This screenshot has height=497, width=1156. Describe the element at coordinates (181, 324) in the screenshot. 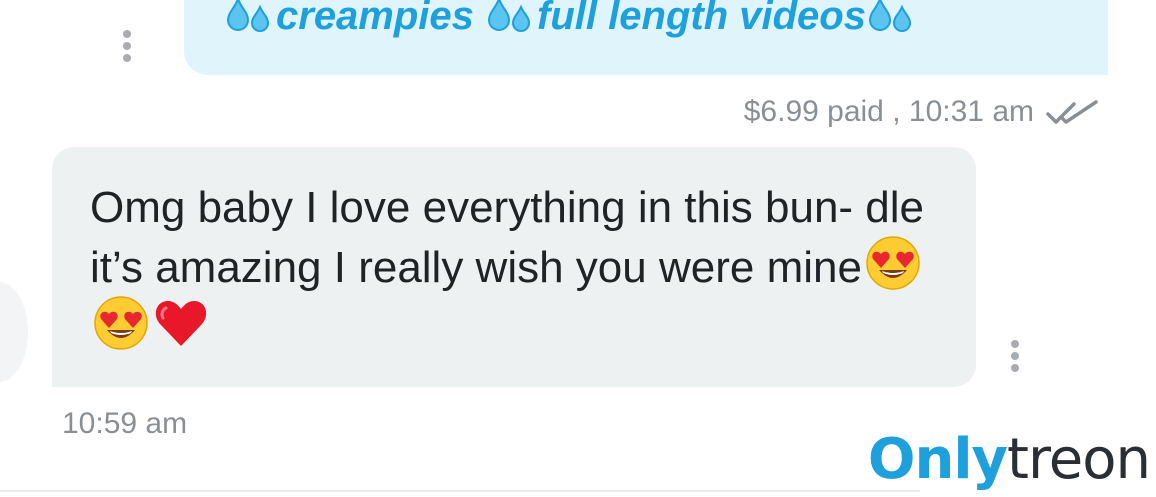

I see `red-heart-icon` at that location.